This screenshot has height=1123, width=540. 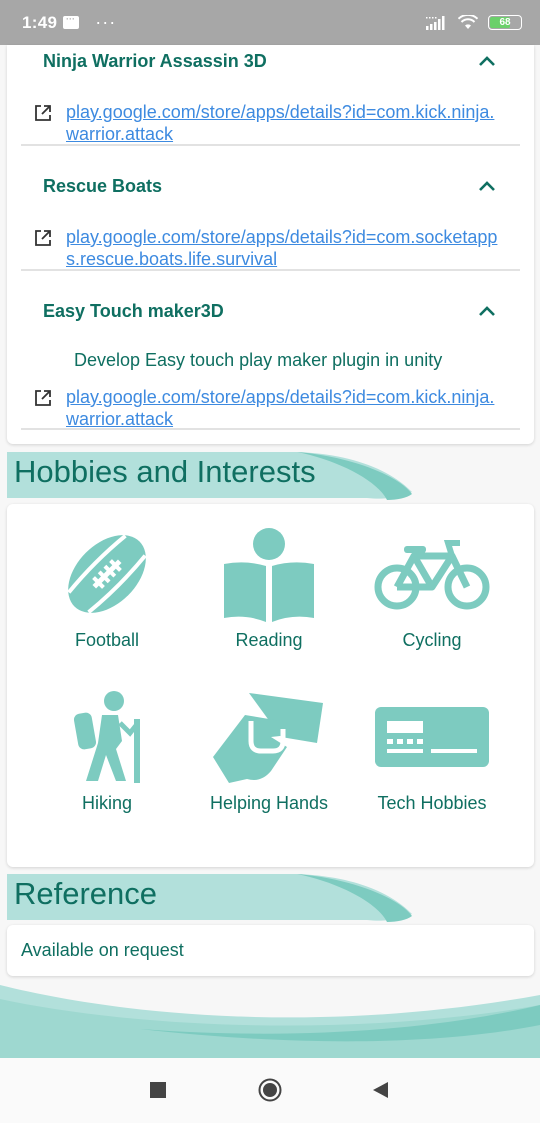 I want to click on hobby-helping-hands: Helping Hands, so click(x=269, y=750).